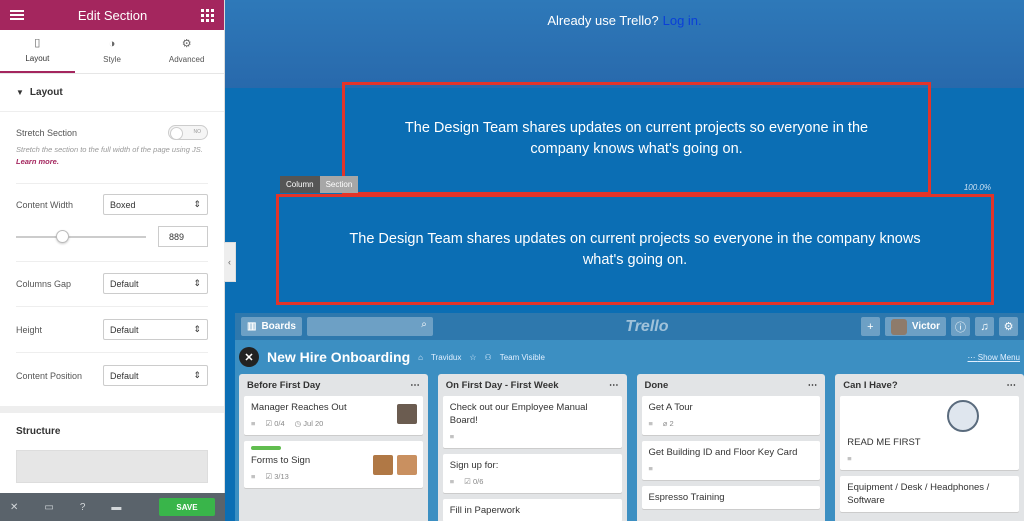 The width and height of the screenshot is (1024, 521). Describe the element at coordinates (183, 236) in the screenshot. I see `content-width-input: 889` at that location.